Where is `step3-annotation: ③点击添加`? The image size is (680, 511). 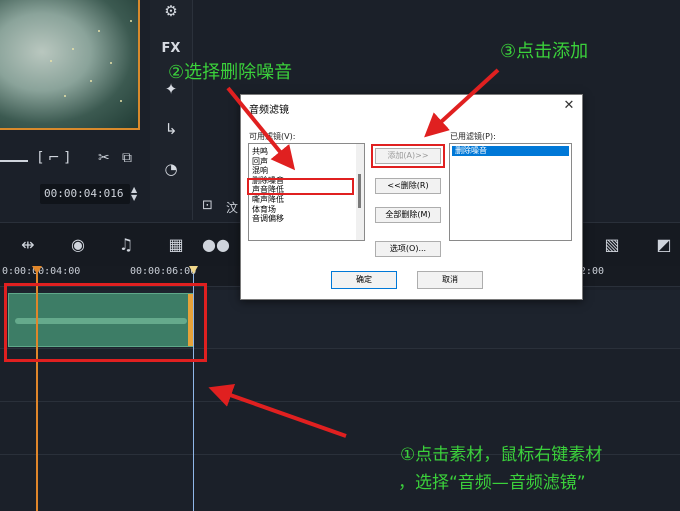 step3-annotation: ③点击添加 is located at coordinates (544, 51).